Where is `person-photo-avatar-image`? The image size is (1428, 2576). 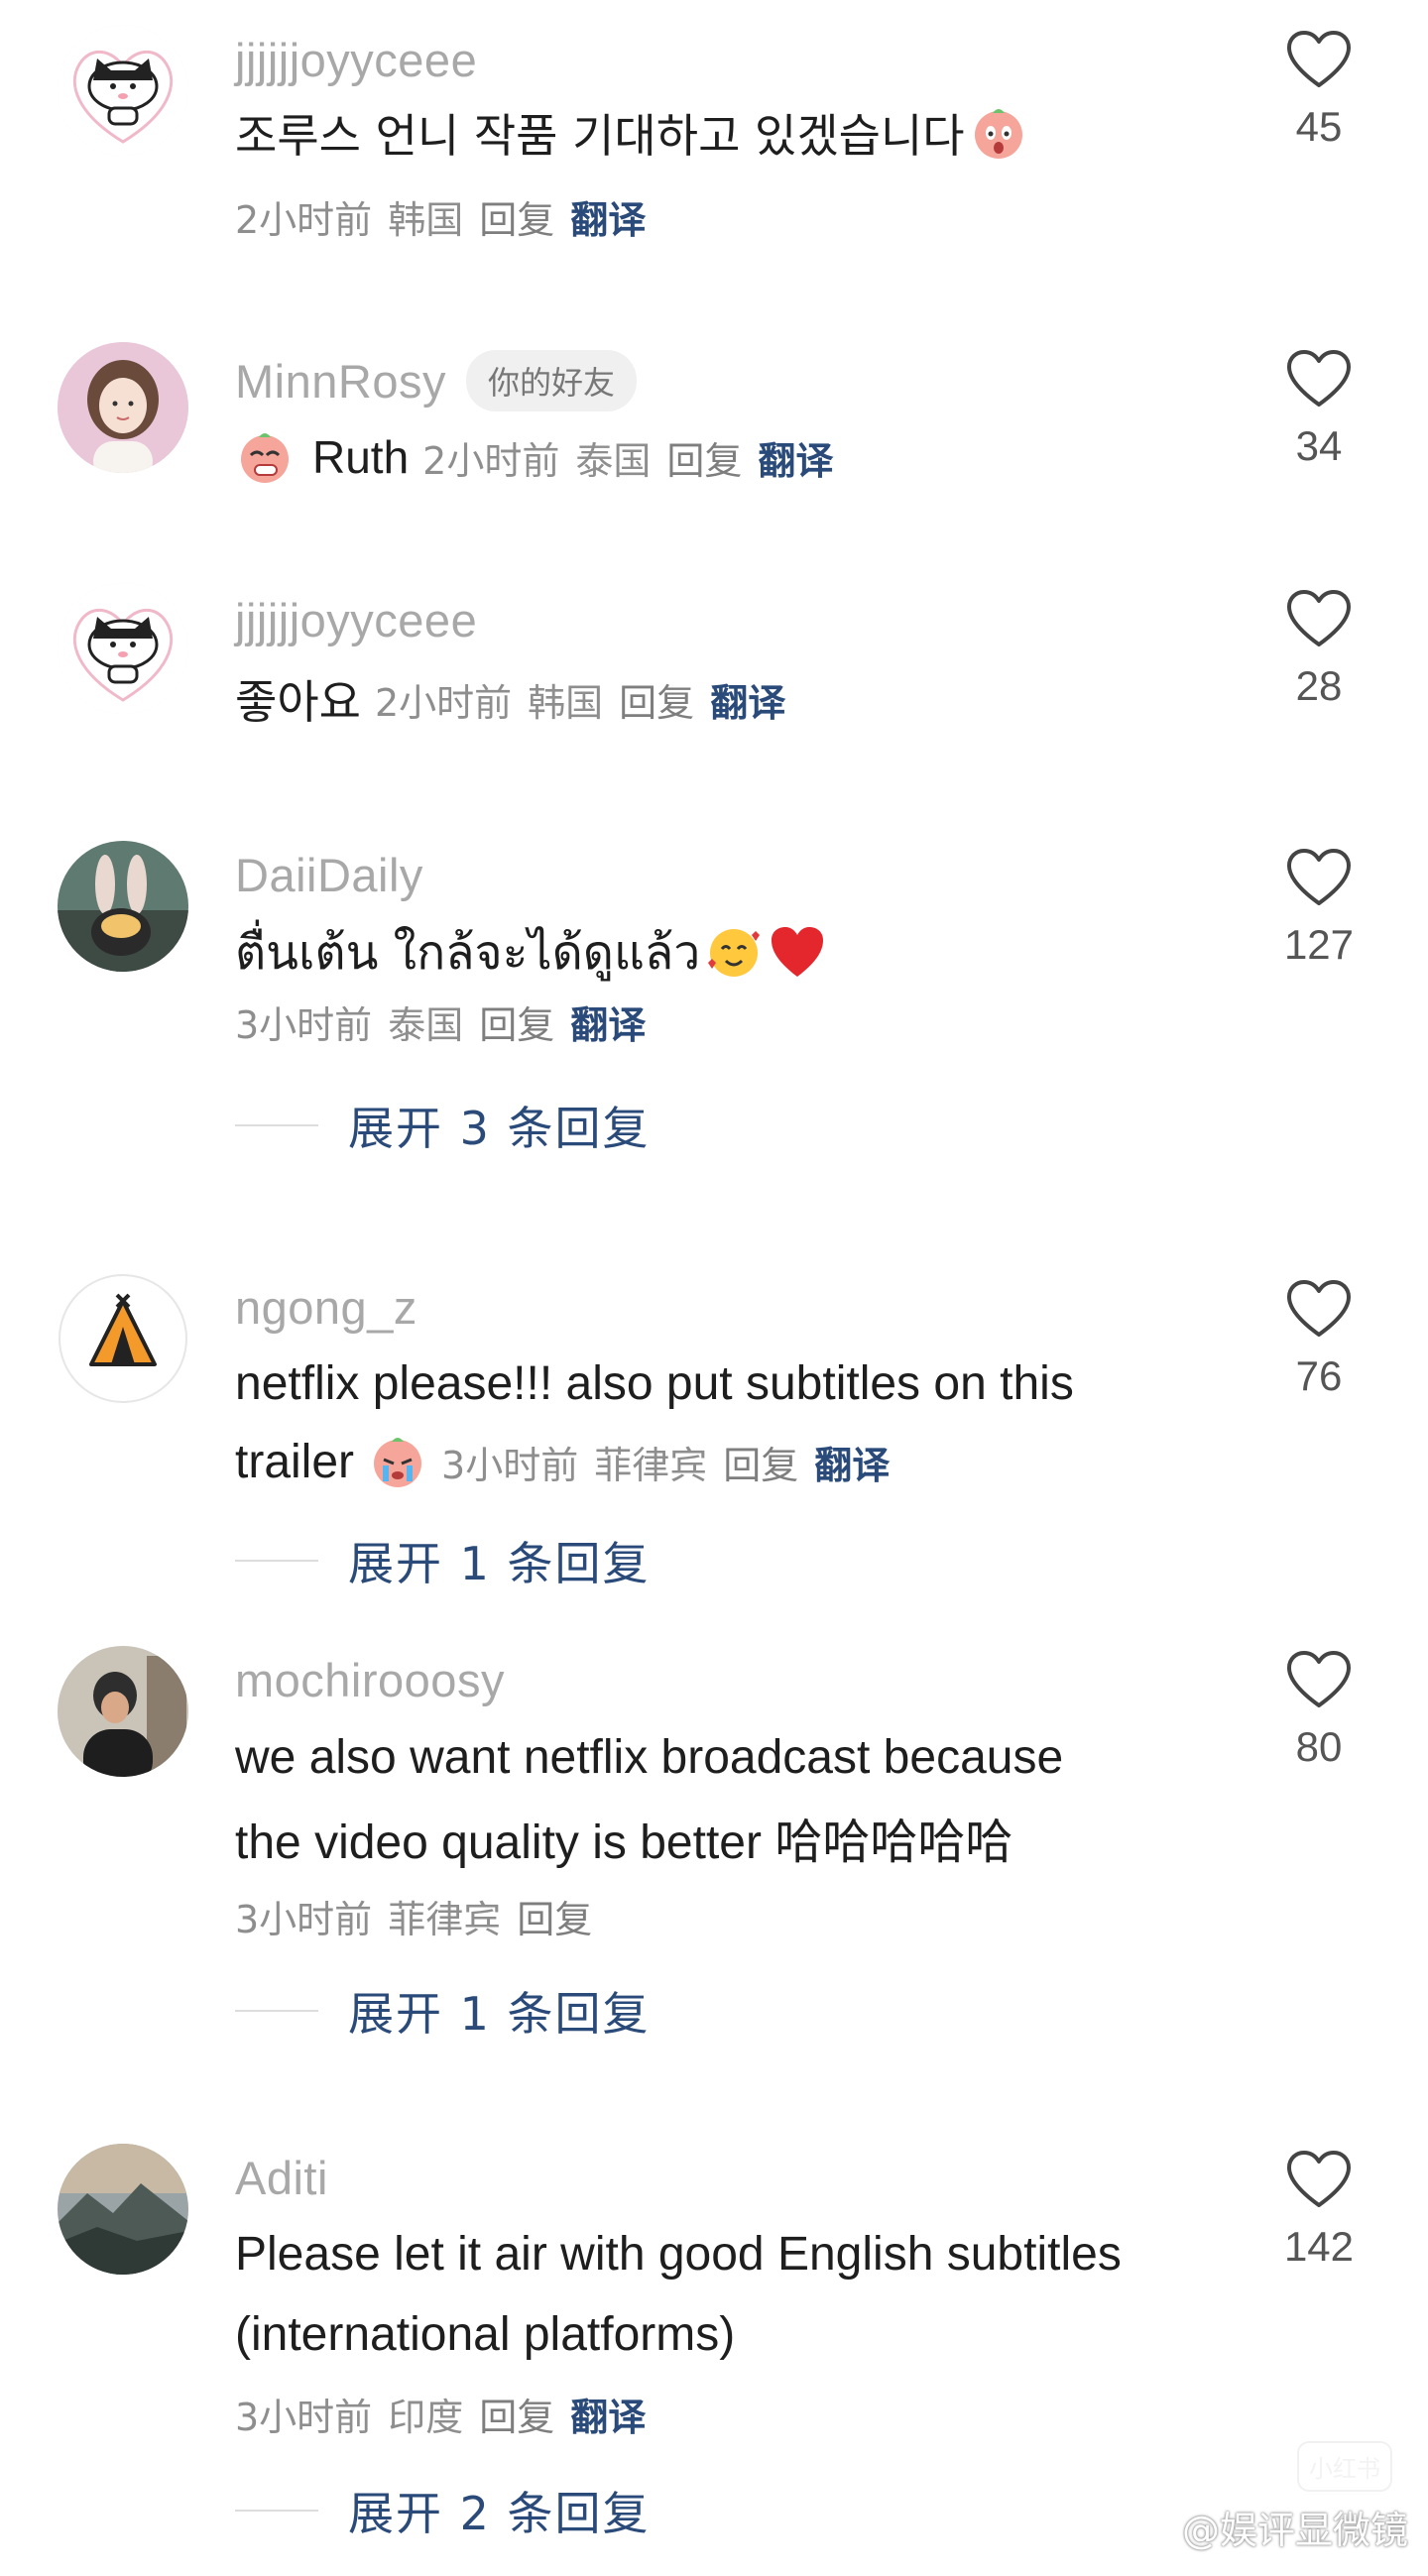 person-photo-avatar-image is located at coordinates (123, 1711).